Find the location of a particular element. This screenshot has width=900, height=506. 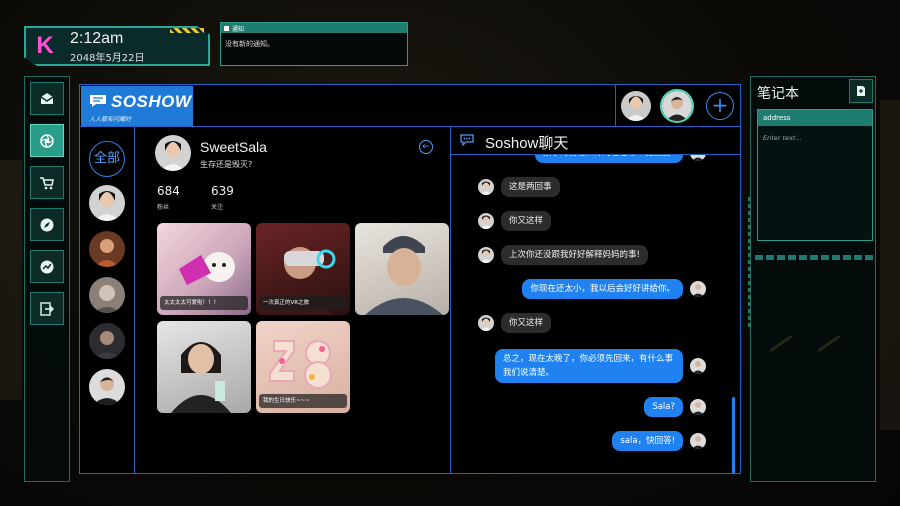

brand-logo: SOSHOW 人人都有闪耀时 is located at coordinates (137, 106).